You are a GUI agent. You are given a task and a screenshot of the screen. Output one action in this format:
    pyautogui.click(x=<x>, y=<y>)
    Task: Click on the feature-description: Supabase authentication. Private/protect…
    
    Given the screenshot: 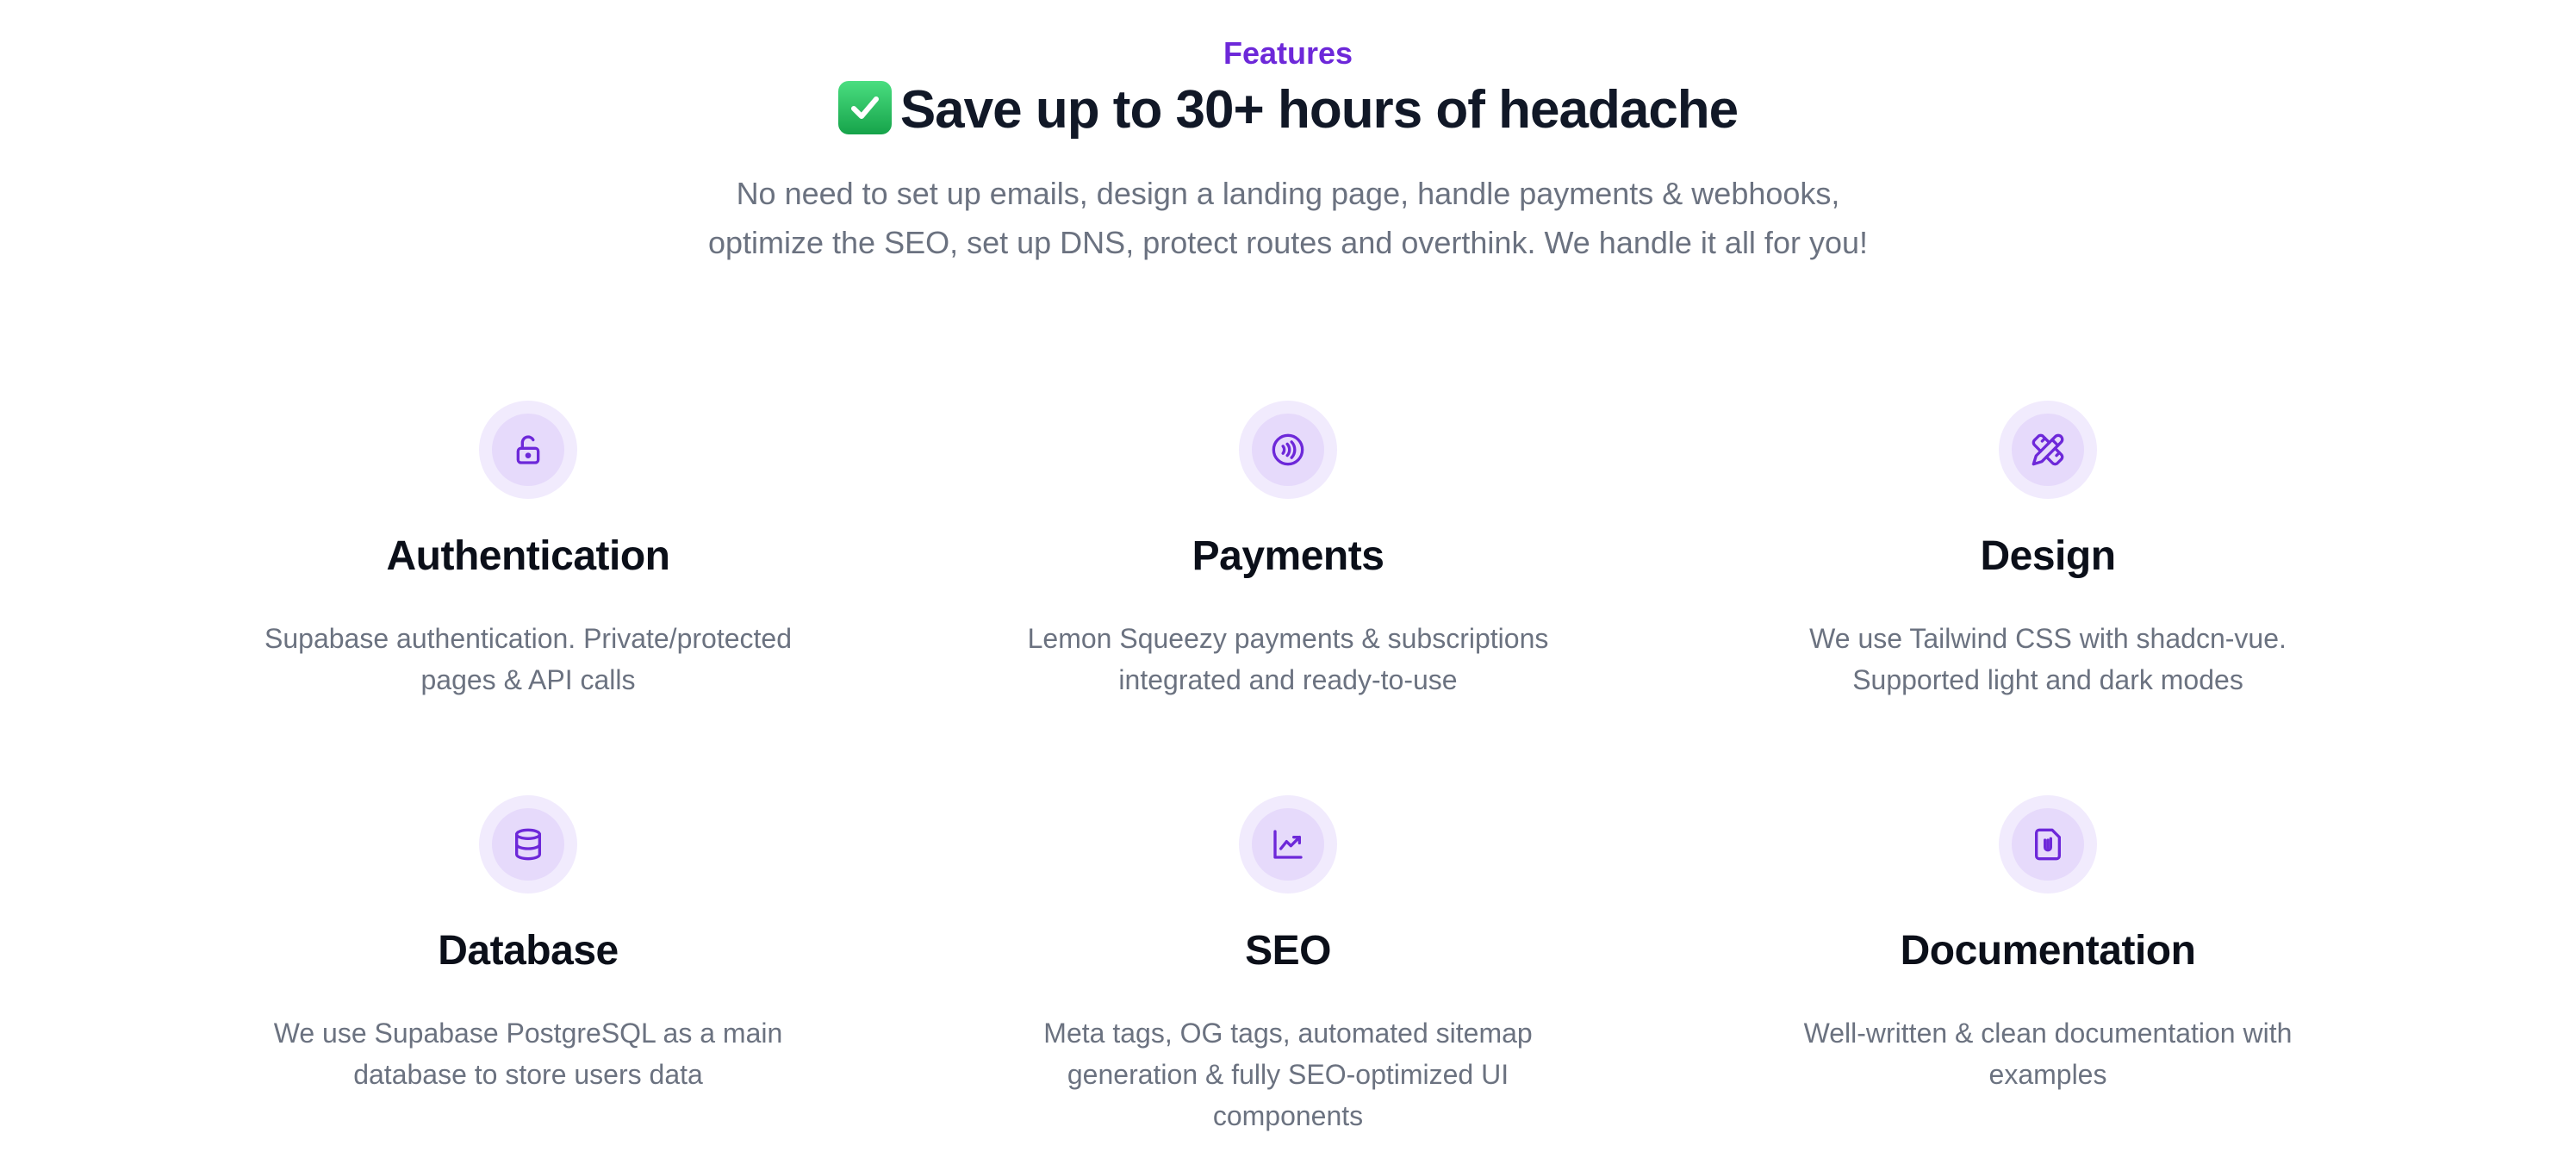 What is the action you would take?
    pyautogui.click(x=528, y=659)
    